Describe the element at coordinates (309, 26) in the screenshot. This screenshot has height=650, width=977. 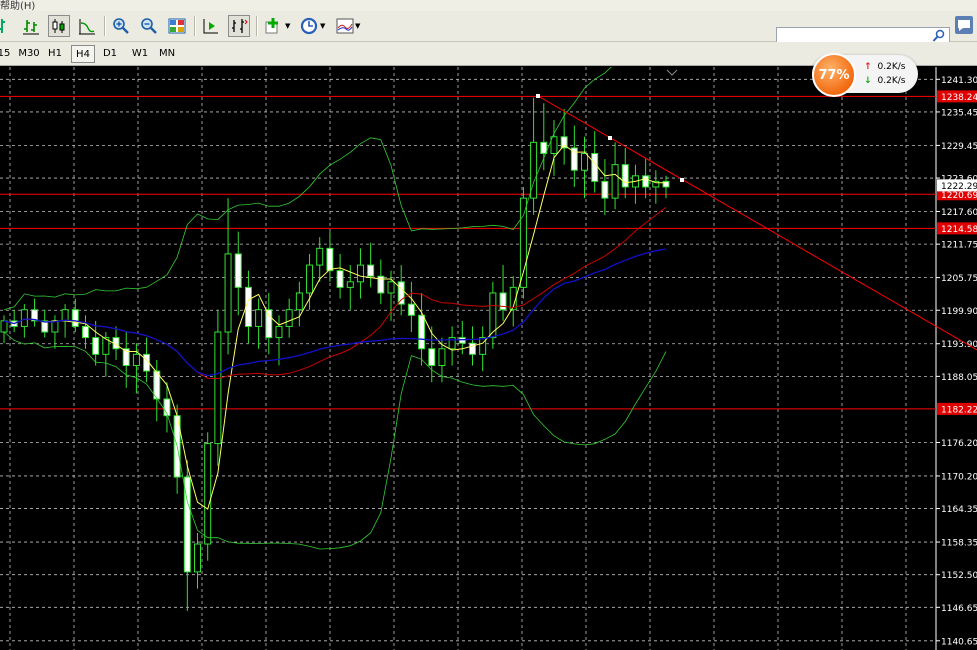
I see `periods-clock-icon` at that location.